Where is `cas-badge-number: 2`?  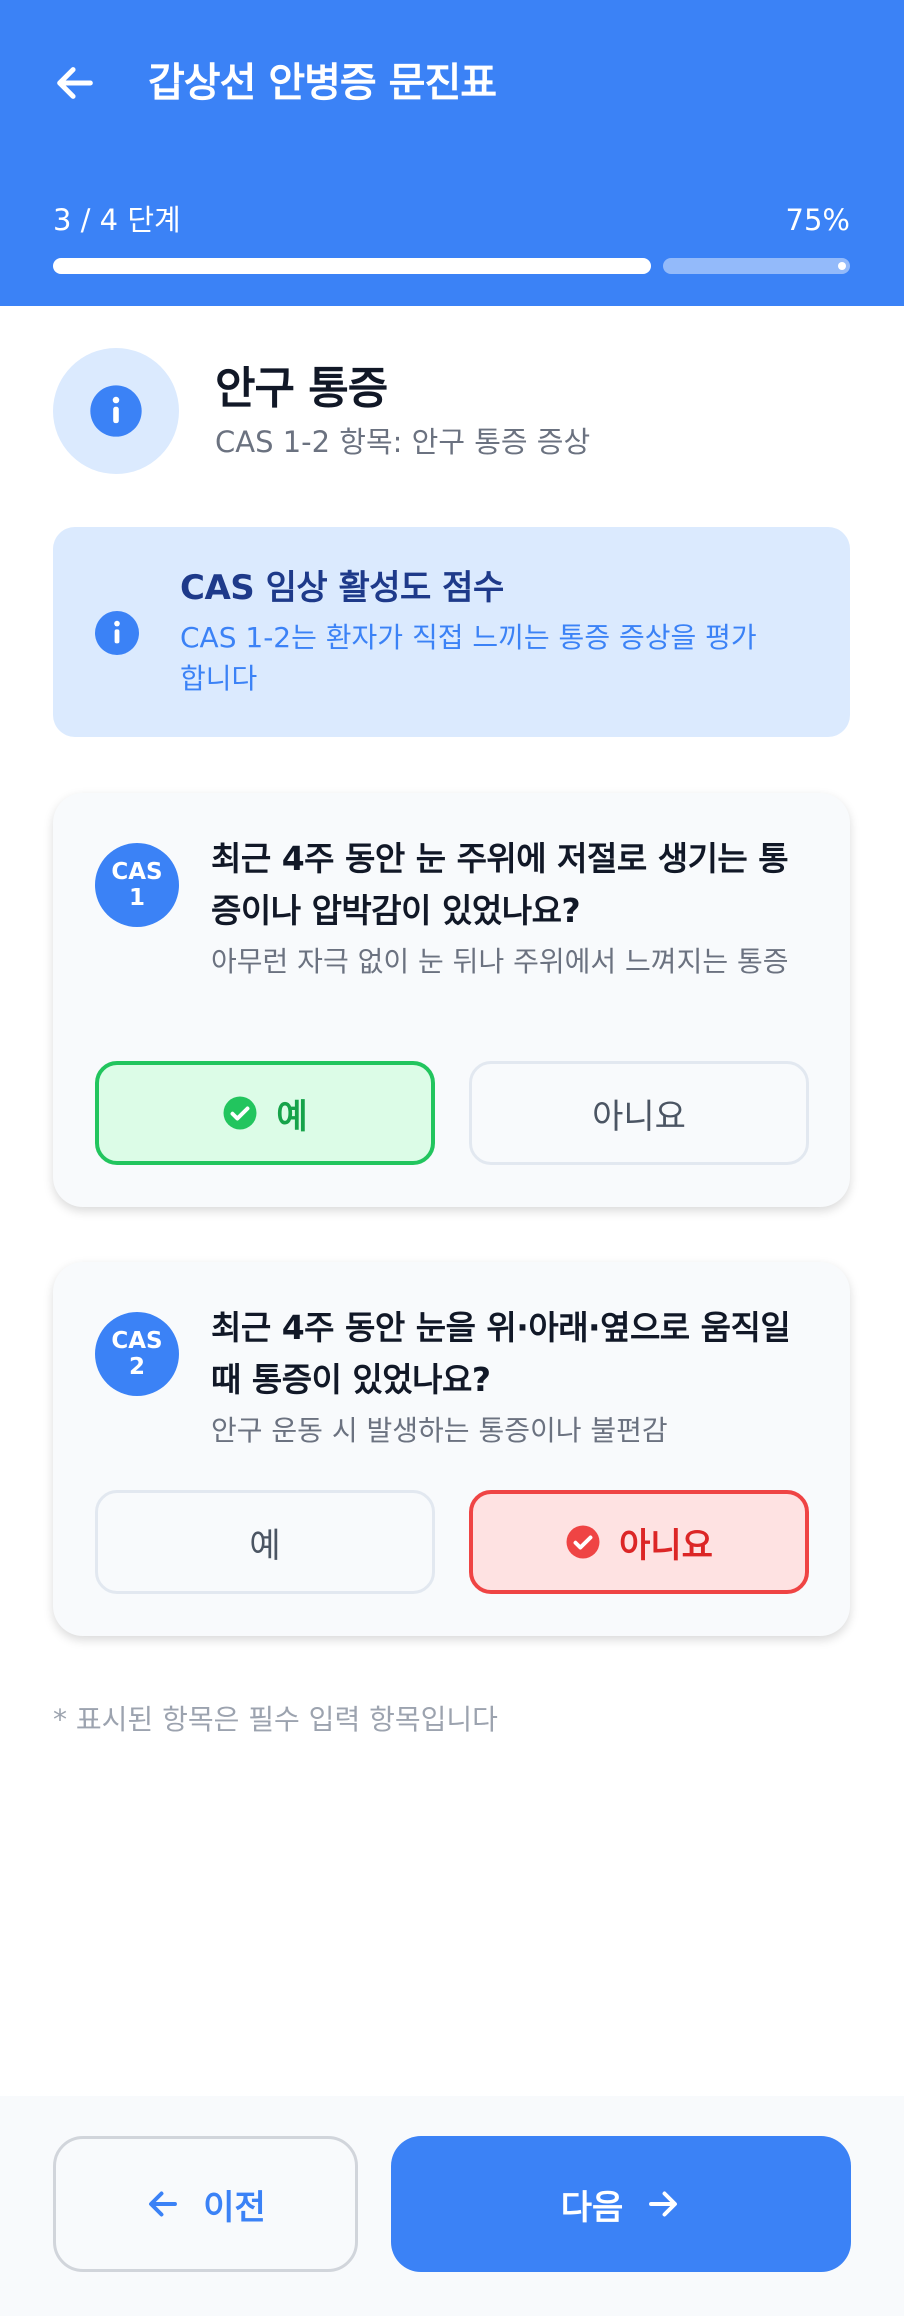
cas-badge-number: 2 is located at coordinates (136, 1367).